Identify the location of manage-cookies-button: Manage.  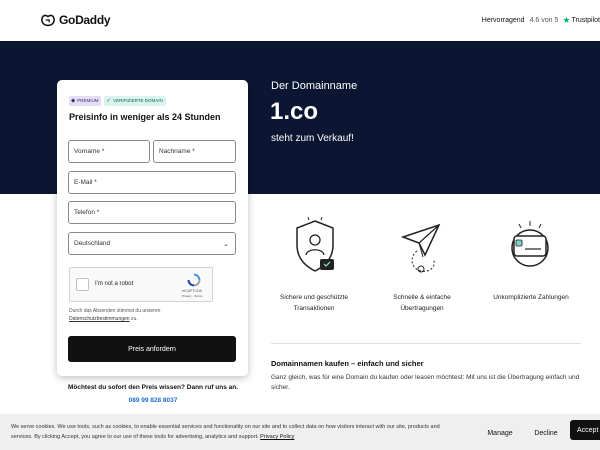
(500, 433).